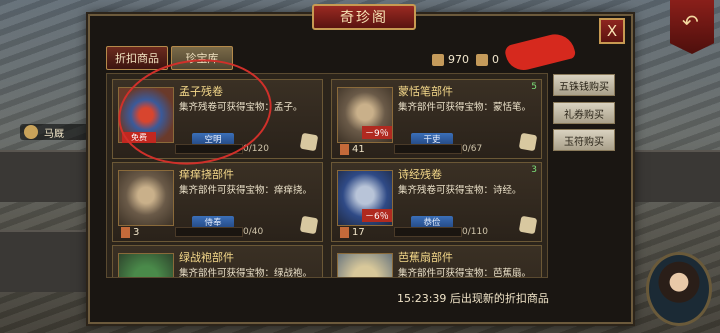 Image resolution: width=720 pixels, height=333 pixels. What do you see at coordinates (465, 273) in the screenshot?
I see `item-desc: 集齐部件可获得宝物：芭蕉扇。` at bounding box center [465, 273].